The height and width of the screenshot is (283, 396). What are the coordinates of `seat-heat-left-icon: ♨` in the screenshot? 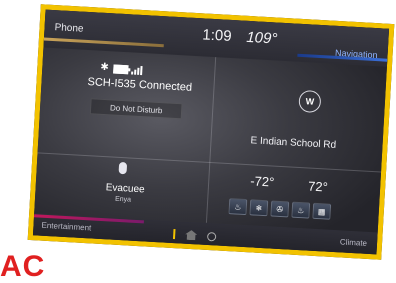 It's located at (238, 207).